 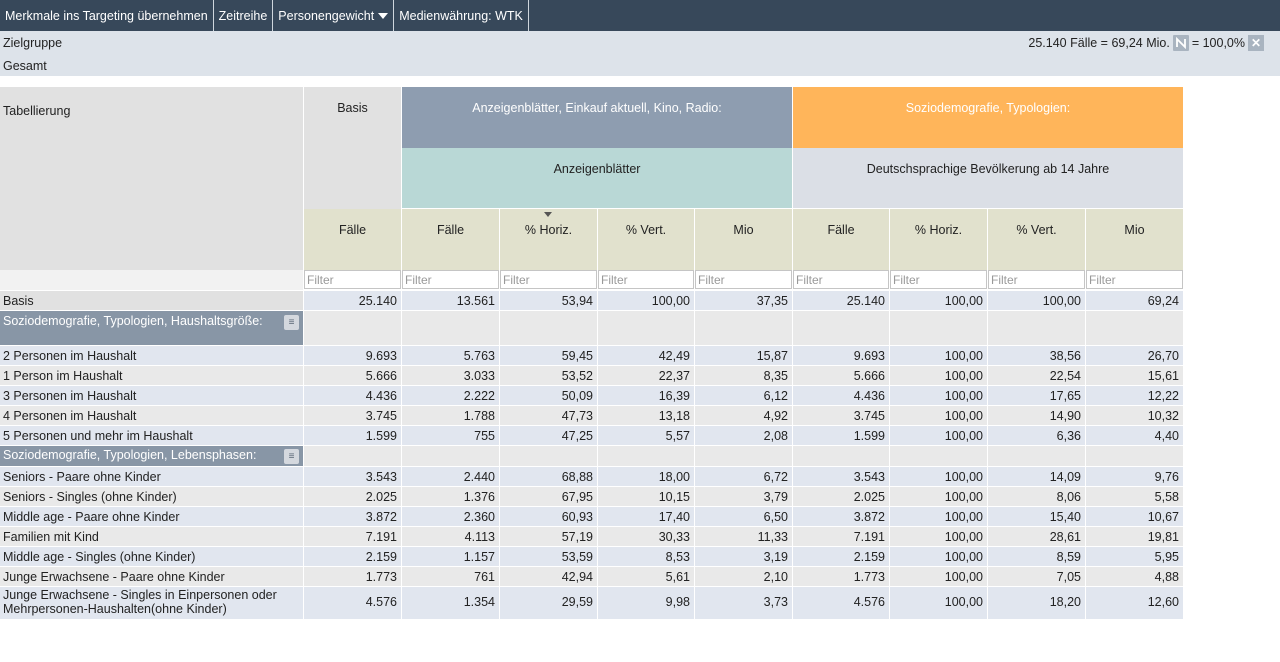 What do you see at coordinates (1036, 415) in the screenshot?
I see `table-cell: 14,90` at bounding box center [1036, 415].